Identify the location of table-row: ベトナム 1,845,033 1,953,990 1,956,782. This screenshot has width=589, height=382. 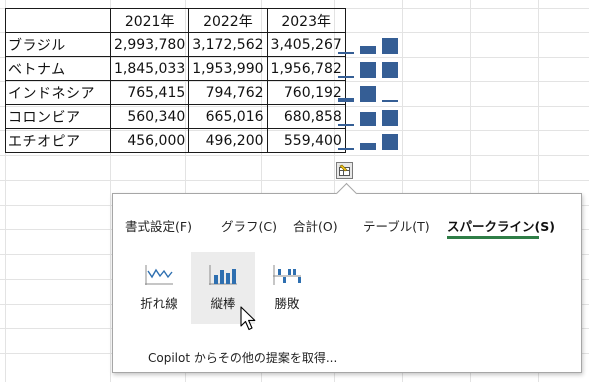
(175, 68).